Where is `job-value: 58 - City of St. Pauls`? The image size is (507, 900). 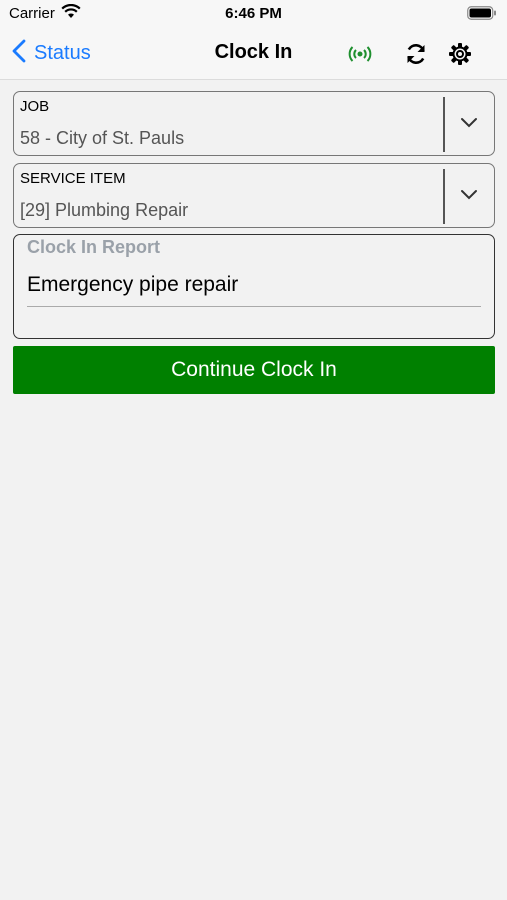 job-value: 58 - City of St. Pauls is located at coordinates (102, 138).